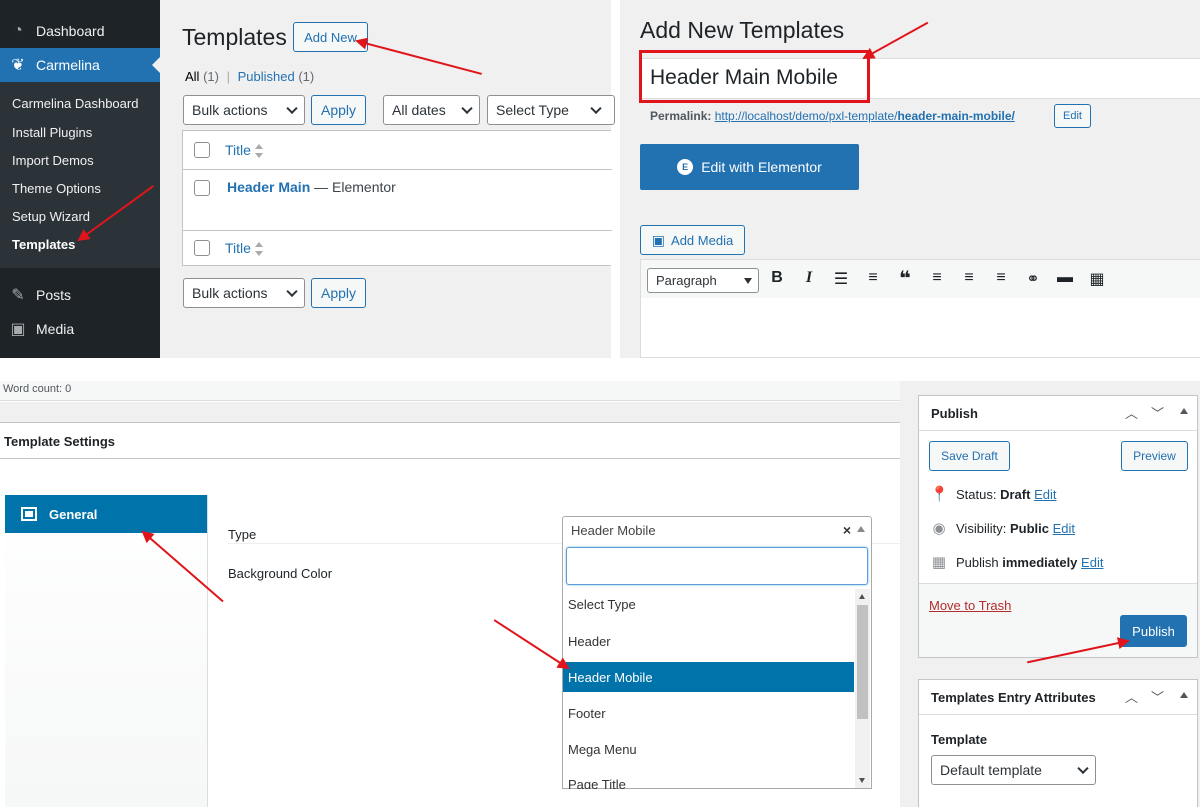  I want to click on metabox-gap, so click(450, 412).